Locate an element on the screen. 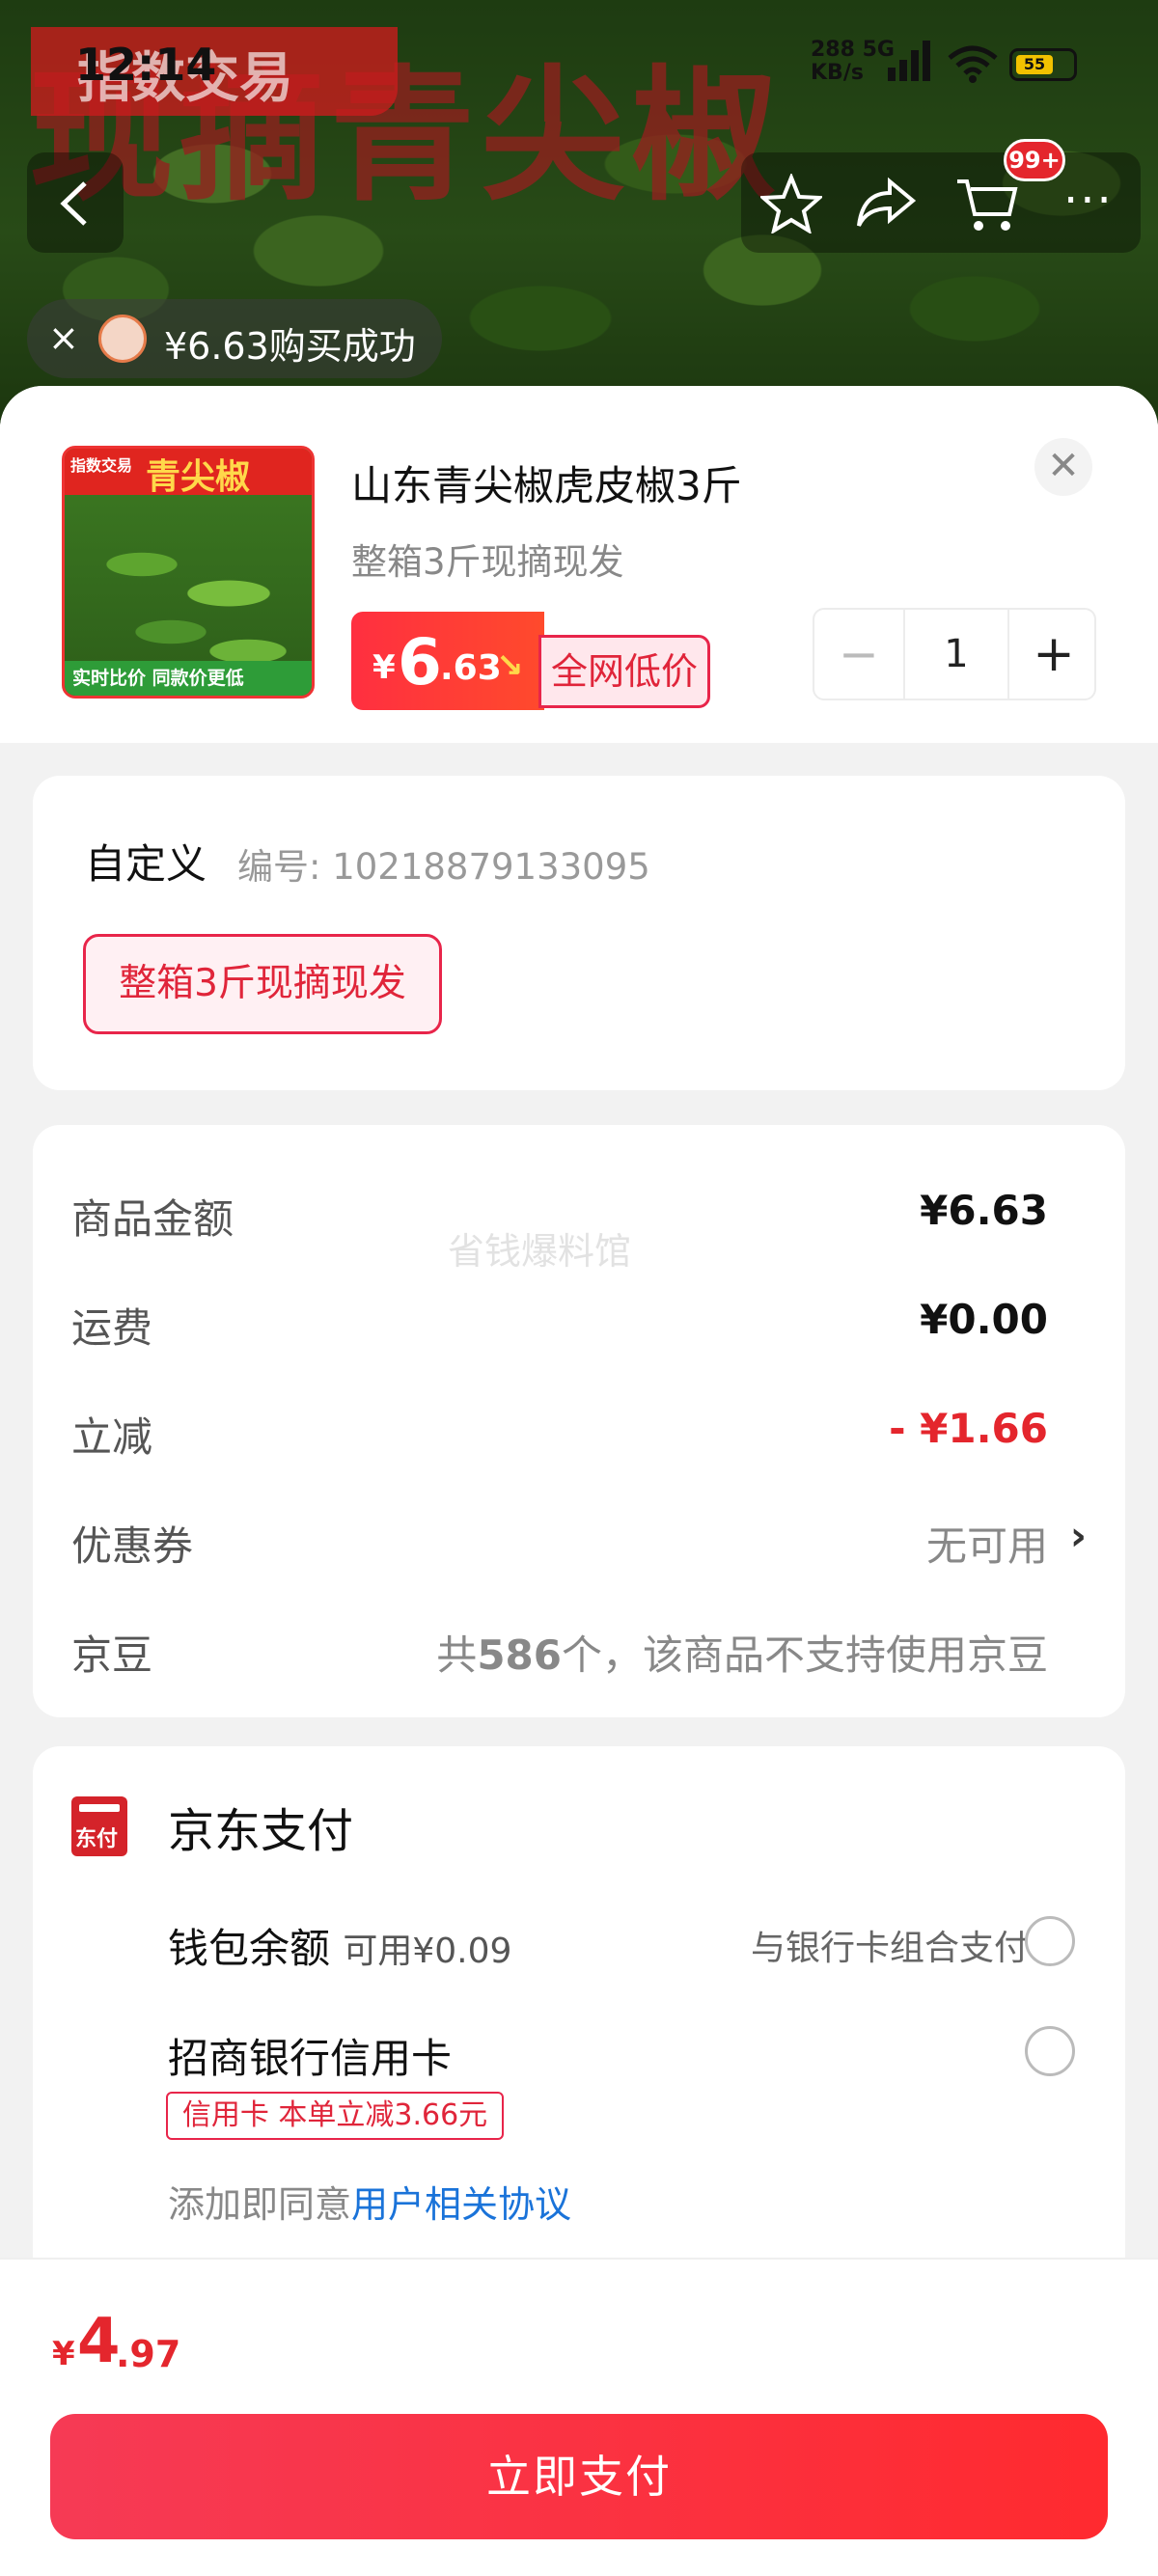 This screenshot has width=1158, height=2576. pay-now-button: 立即支付 is located at coordinates (579, 2476).